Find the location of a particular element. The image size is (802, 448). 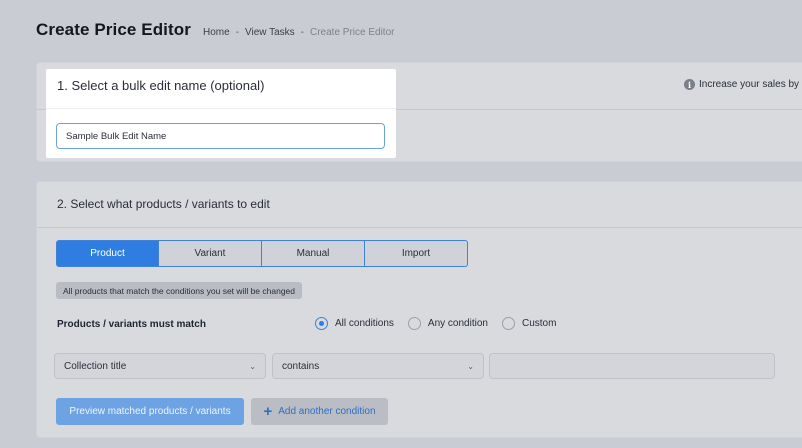

tab-import: Import is located at coordinates (416, 253).